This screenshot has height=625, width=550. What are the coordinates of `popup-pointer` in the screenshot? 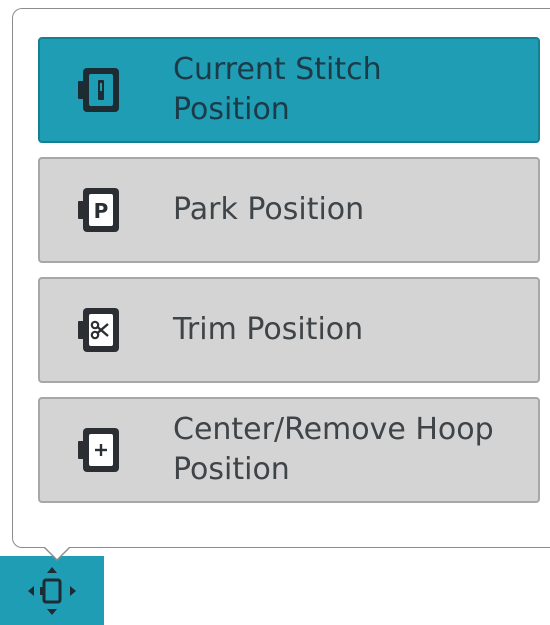 It's located at (57, 552).